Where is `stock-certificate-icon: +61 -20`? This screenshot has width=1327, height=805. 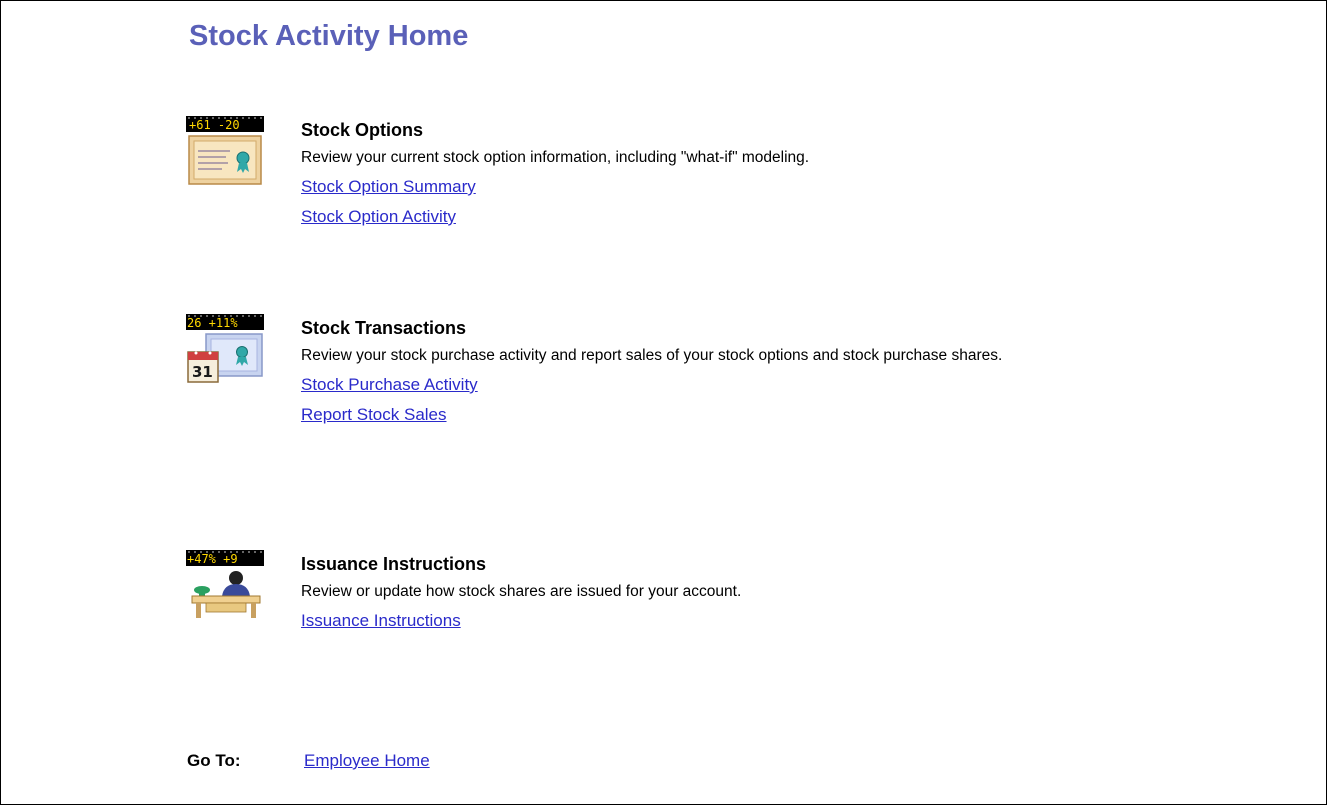
stock-certificate-icon: +61 -20 is located at coordinates (225, 150).